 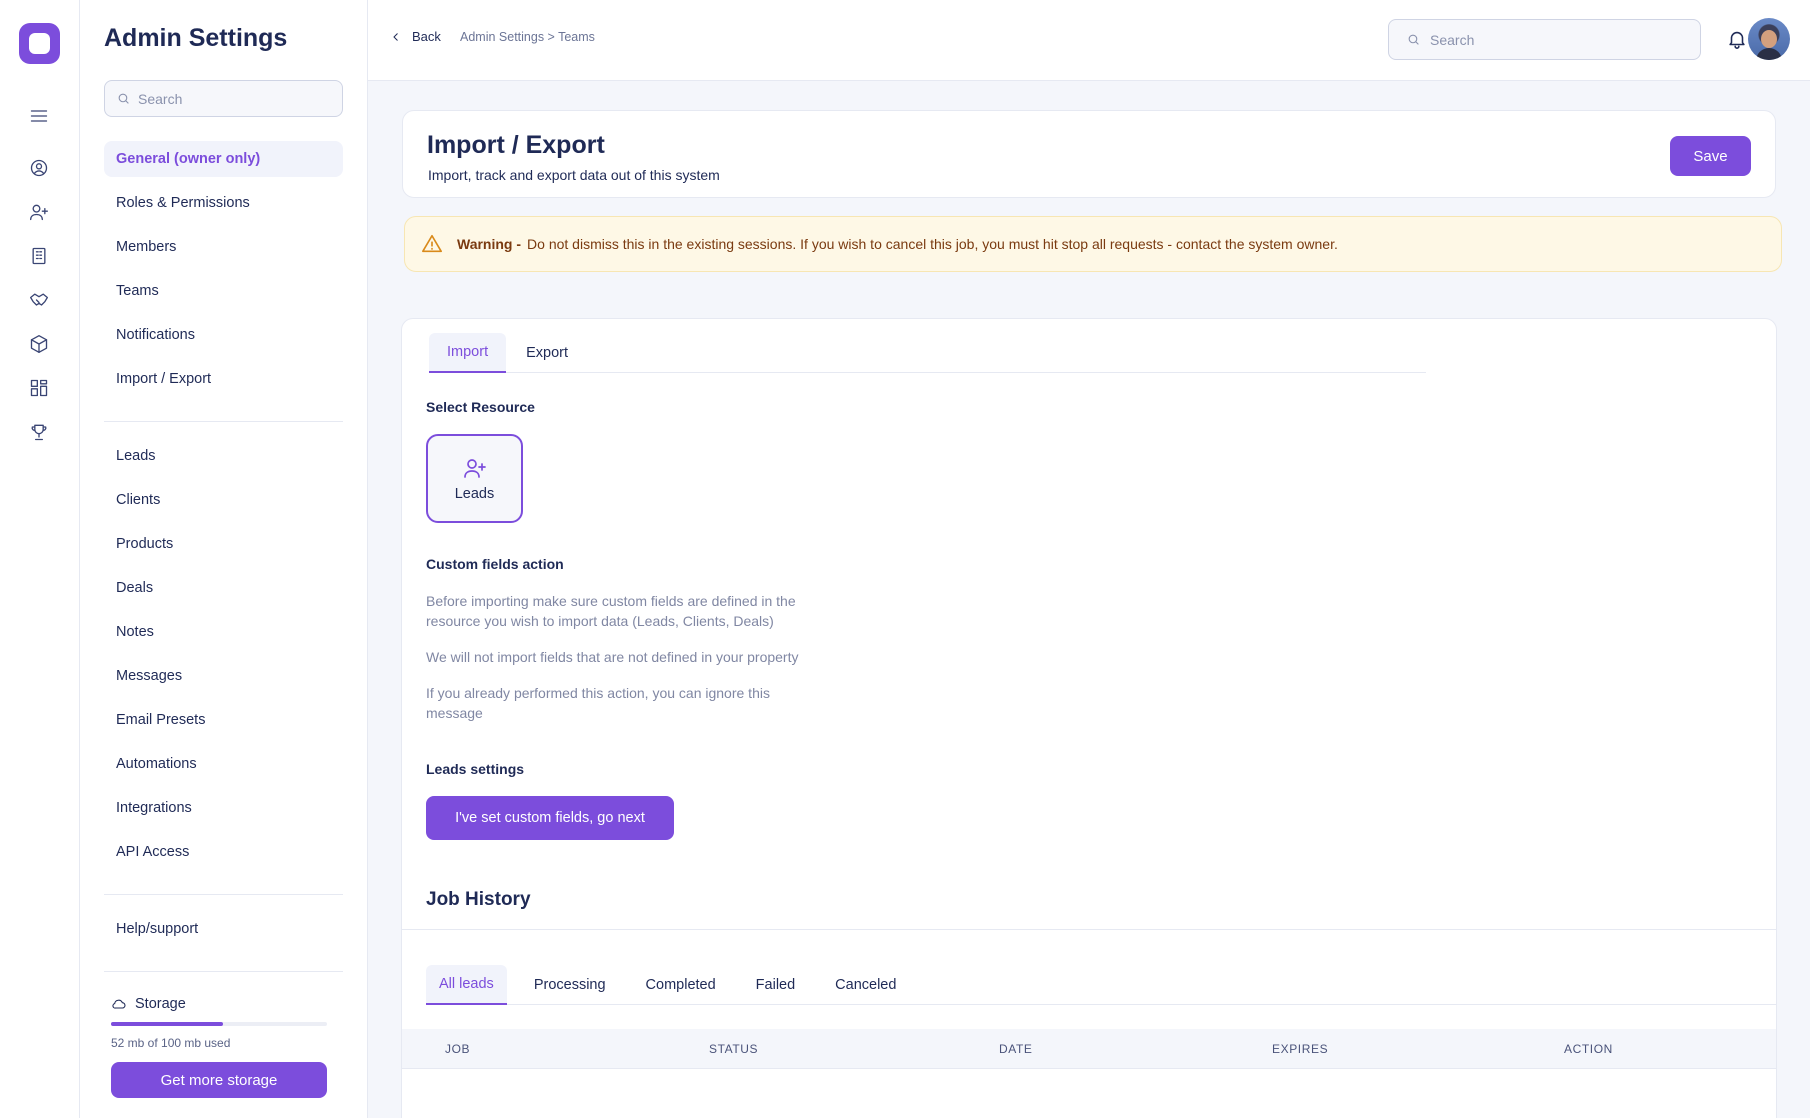 What do you see at coordinates (196, 38) in the screenshot?
I see `sidebar-title: Admin Settings` at bounding box center [196, 38].